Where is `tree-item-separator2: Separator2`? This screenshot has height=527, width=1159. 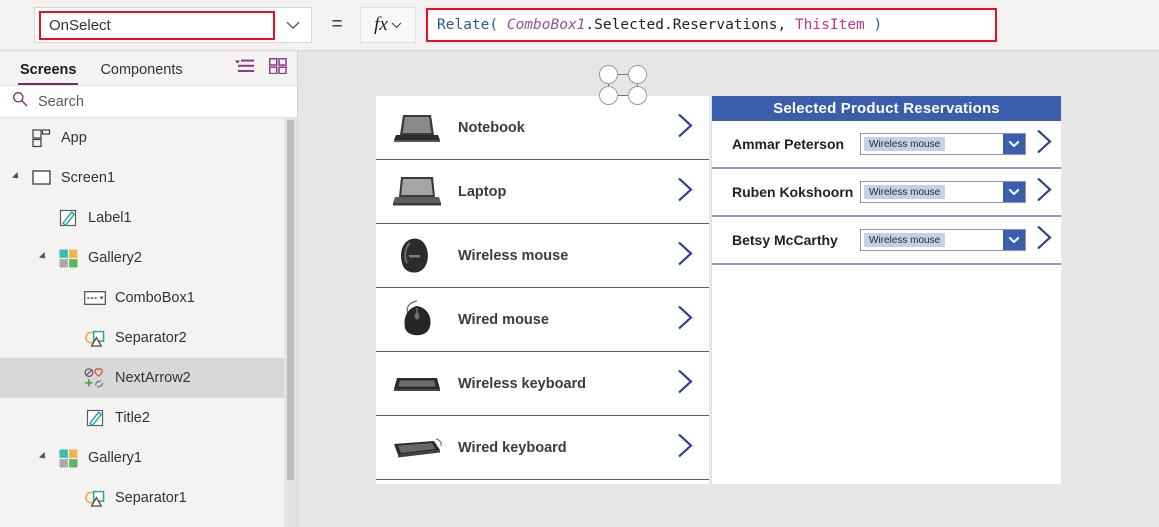 tree-item-separator2: Separator2 is located at coordinates (148, 338).